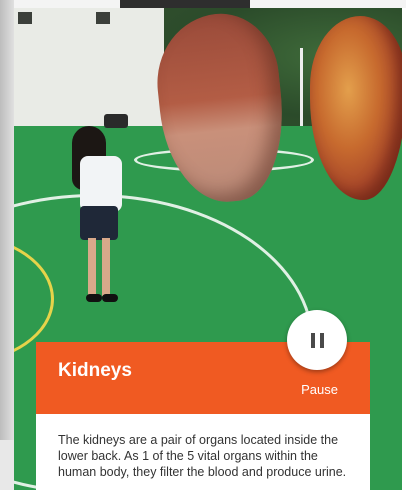 The height and width of the screenshot is (490, 406). What do you see at coordinates (319, 389) in the screenshot?
I see `pause-label: Pause` at bounding box center [319, 389].